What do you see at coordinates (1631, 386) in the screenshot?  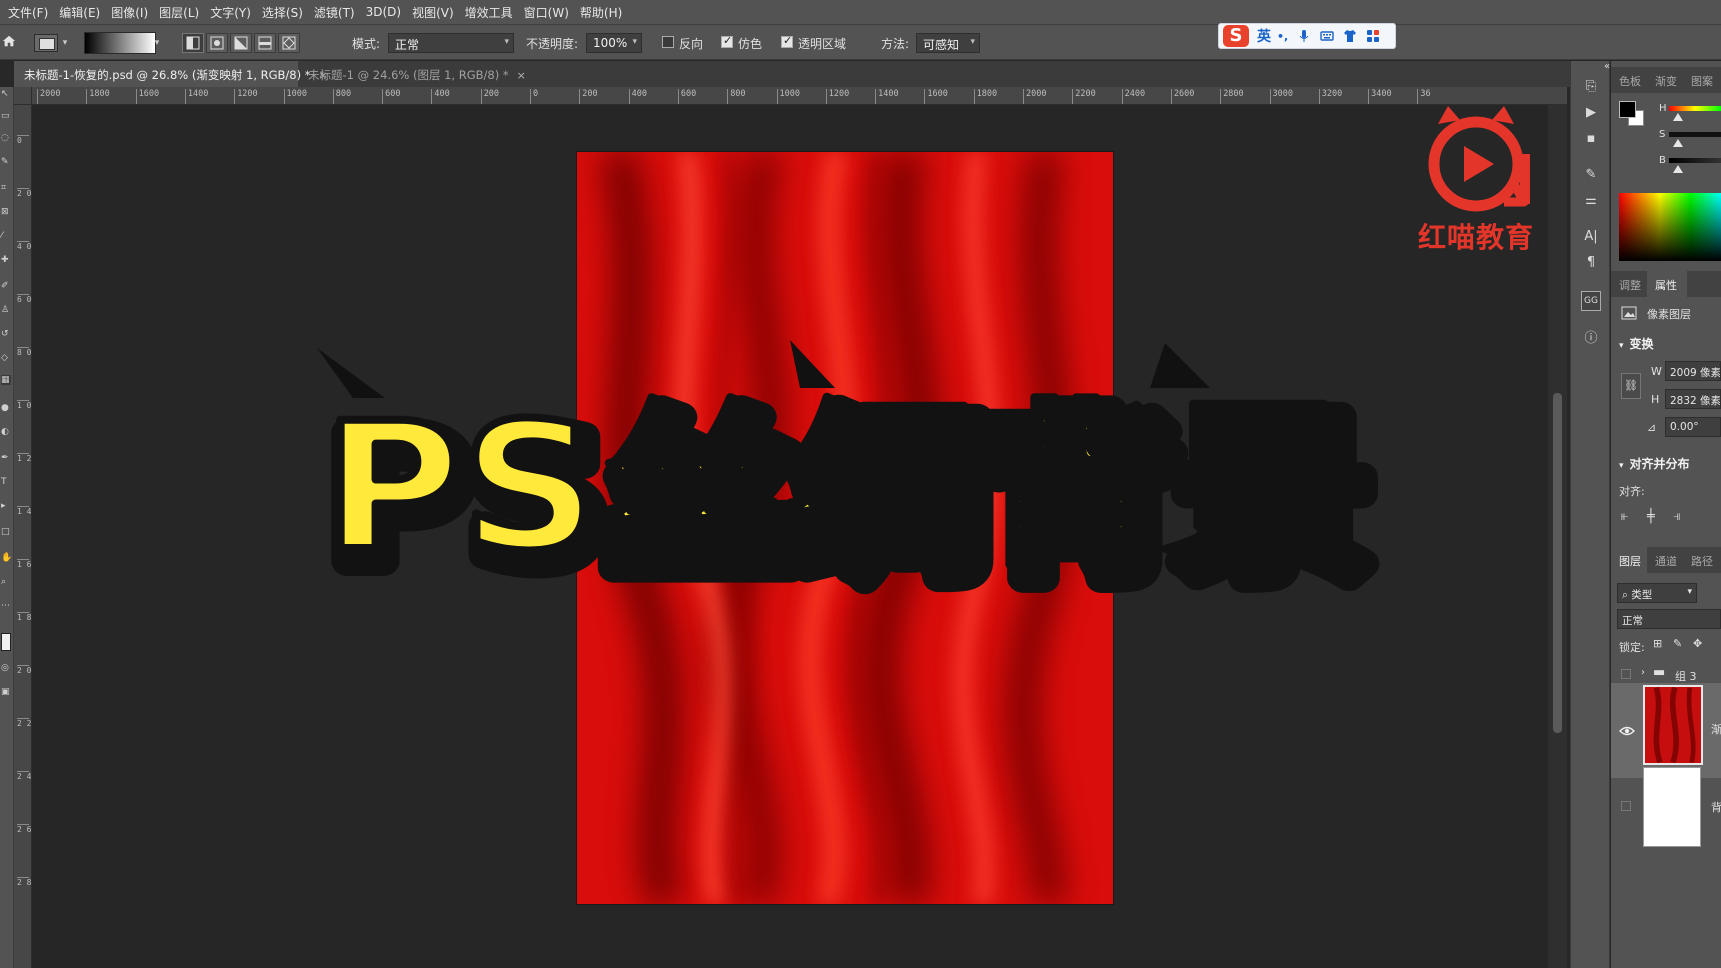 I see `link-dimensions-button: ⛓` at bounding box center [1631, 386].